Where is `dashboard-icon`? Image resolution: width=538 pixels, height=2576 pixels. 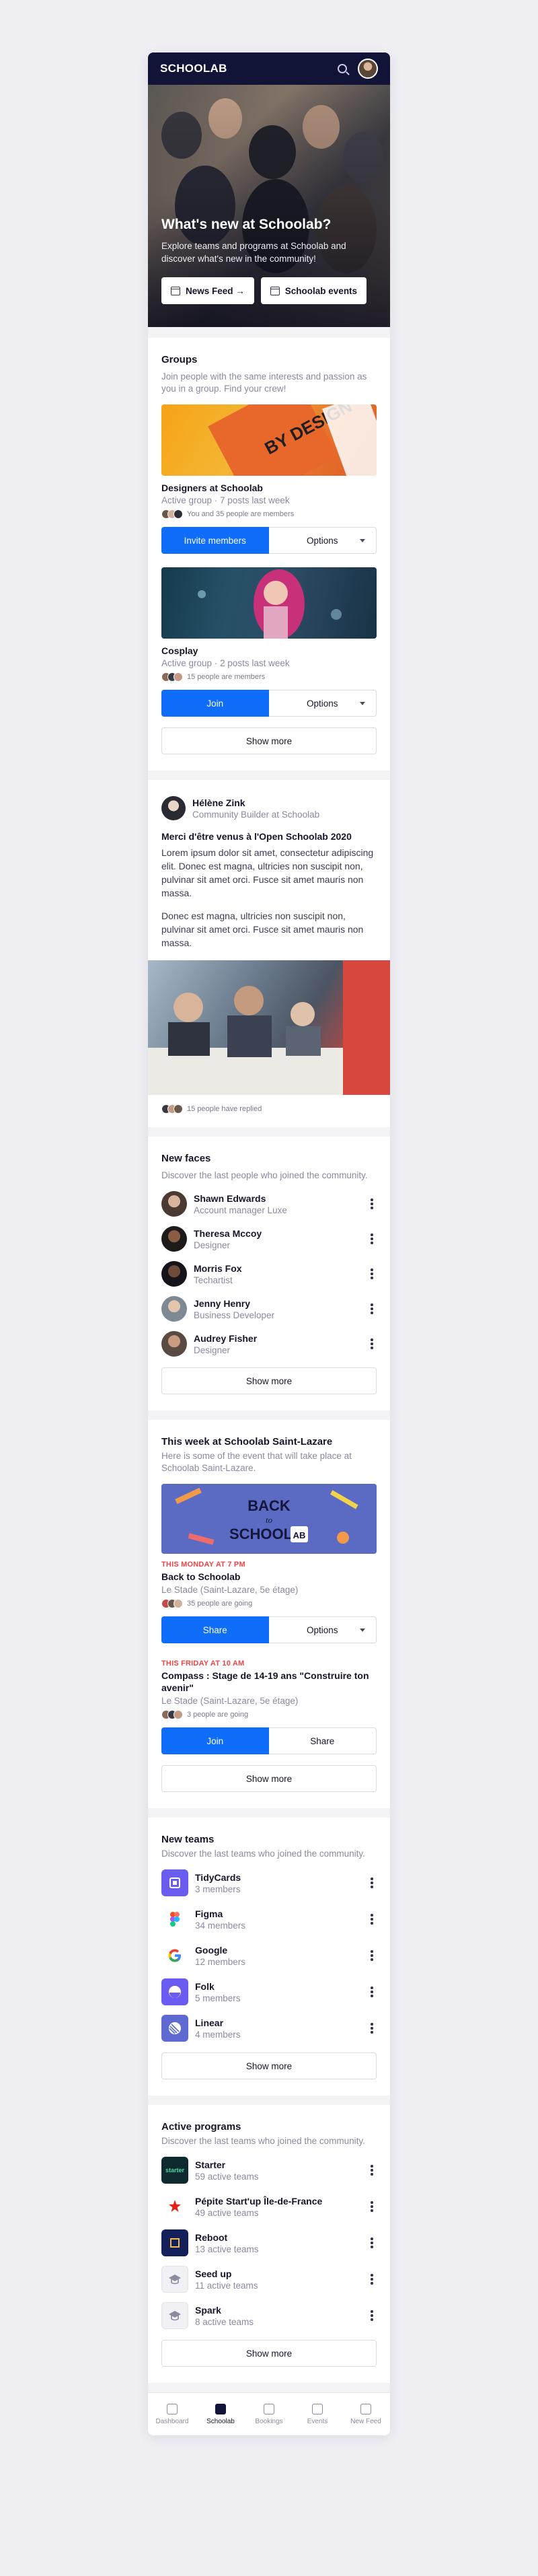 dashboard-icon is located at coordinates (172, 2408).